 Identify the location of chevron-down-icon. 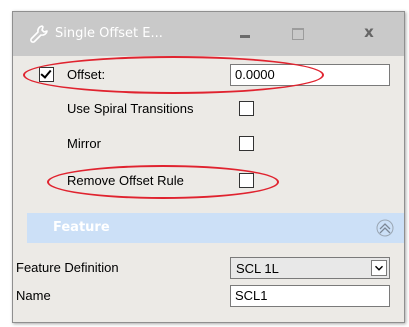
(379, 268).